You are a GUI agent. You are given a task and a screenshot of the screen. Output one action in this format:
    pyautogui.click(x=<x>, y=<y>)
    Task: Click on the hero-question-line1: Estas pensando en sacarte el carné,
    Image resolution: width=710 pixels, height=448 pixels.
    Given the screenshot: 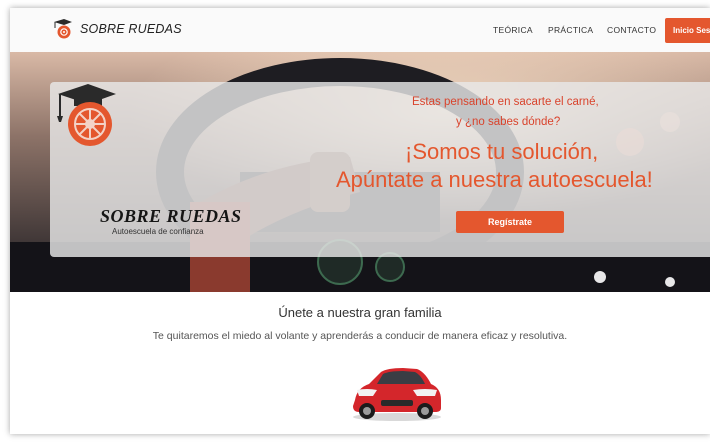 What is the action you would take?
    pyautogui.click(x=505, y=102)
    